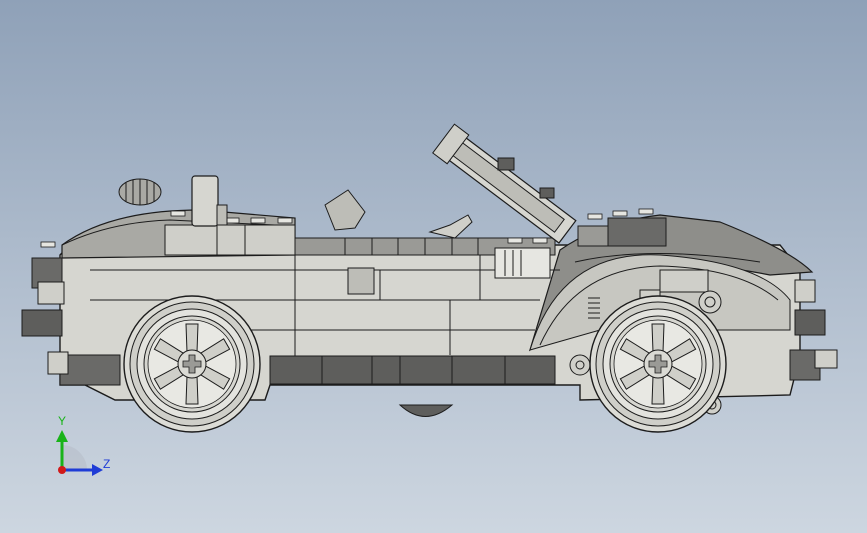 The image size is (867, 533). I want to click on origin-dot, so click(62, 470).